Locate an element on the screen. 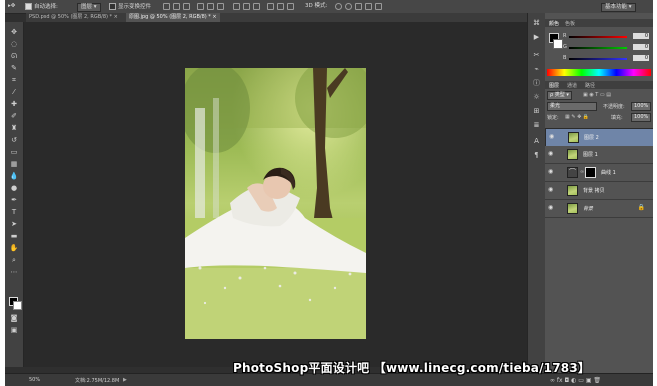  path-select-tool-icon: ➤ is located at coordinates (14, 224).